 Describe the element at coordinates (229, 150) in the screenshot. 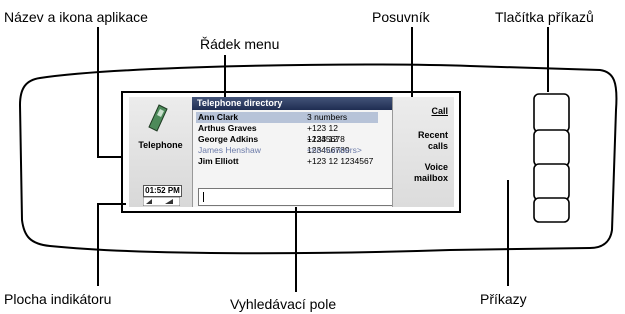

I see `contact-name: James Henshaw` at that location.